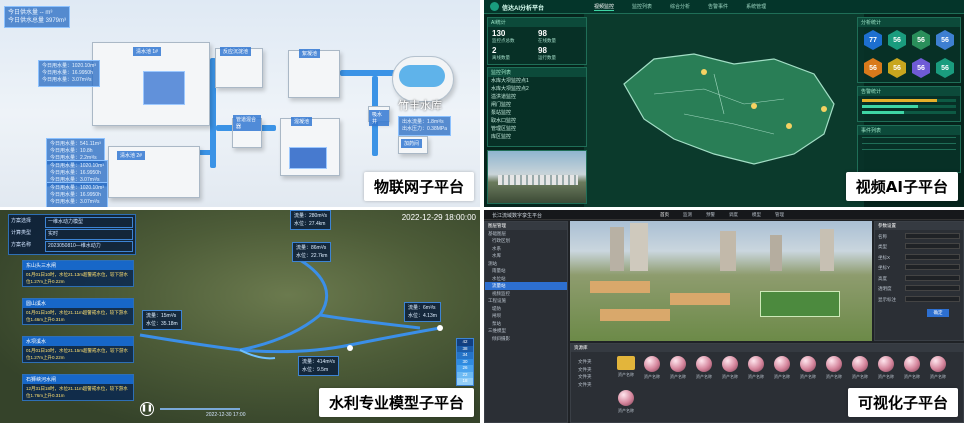 This screenshot has height=423, width=964. Describe the element at coordinates (526, 294) in the screenshot. I see `tree-item: 视频监控` at that location.